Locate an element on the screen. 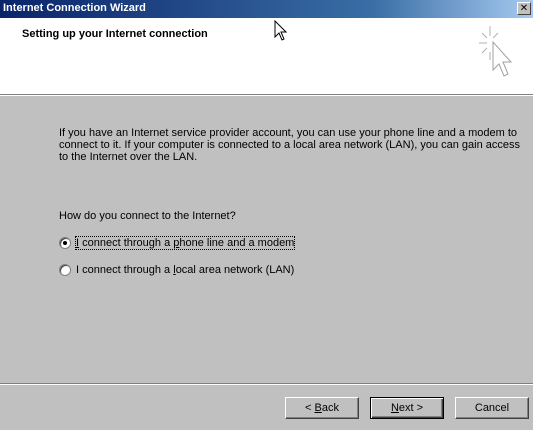 Image resolution: width=533 pixels, height=430 pixels. cancel-button: Cancel is located at coordinates (492, 408).